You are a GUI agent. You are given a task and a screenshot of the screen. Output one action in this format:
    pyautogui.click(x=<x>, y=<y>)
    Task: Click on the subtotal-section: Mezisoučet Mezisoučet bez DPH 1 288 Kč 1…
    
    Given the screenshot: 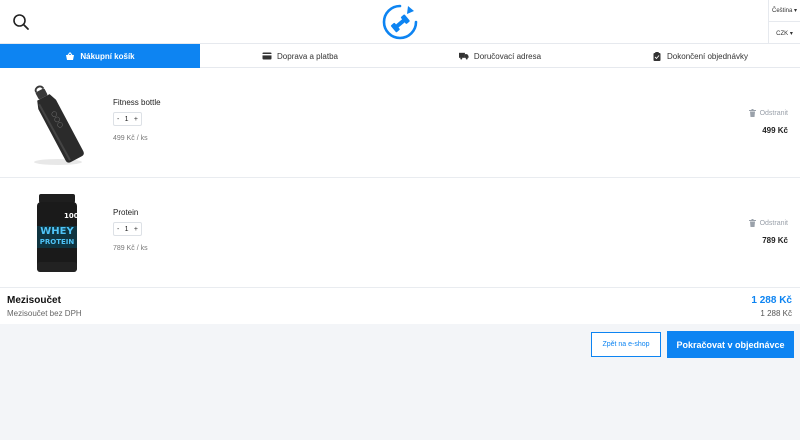 What is the action you would take?
    pyautogui.click(x=400, y=306)
    